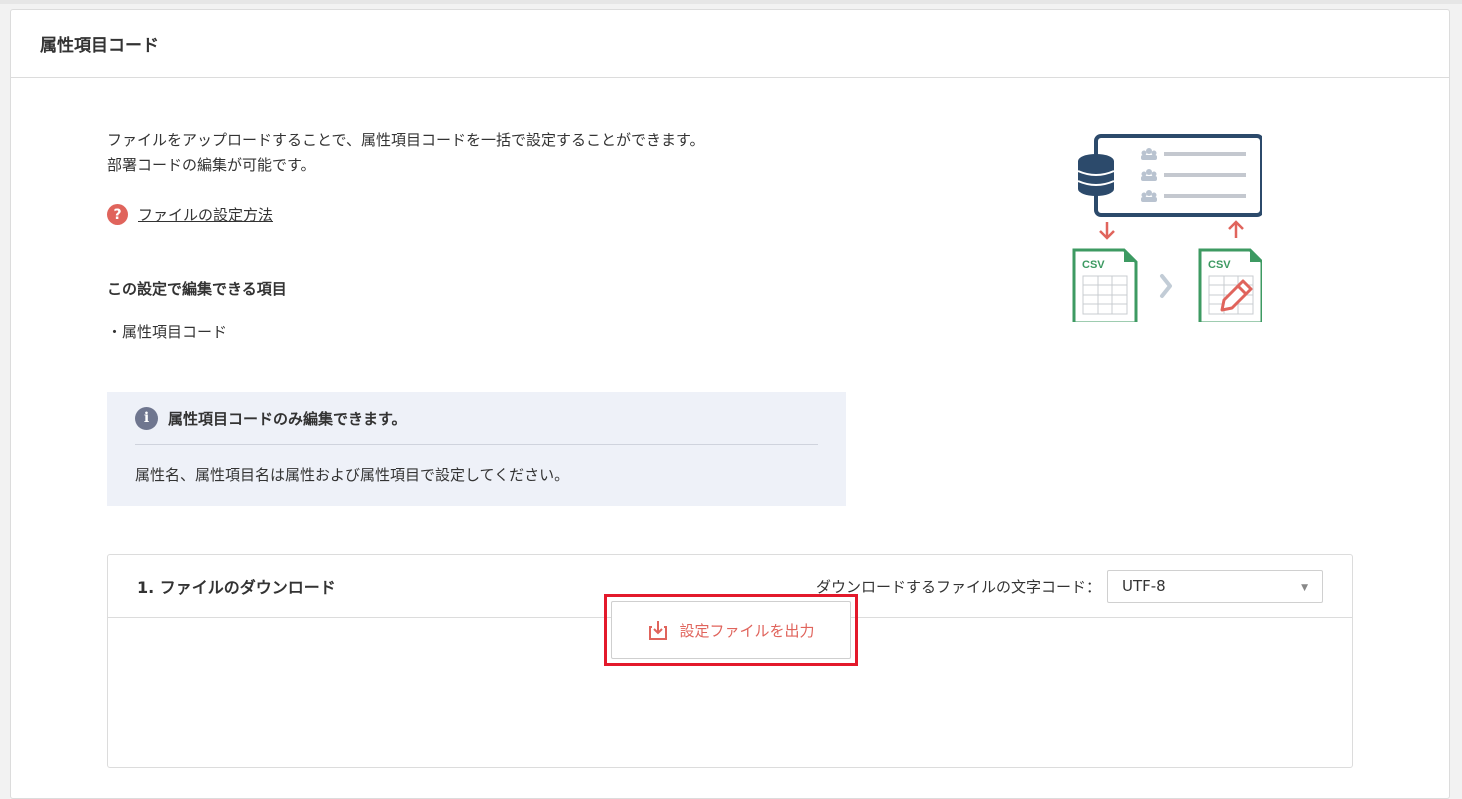 Image resolution: width=1462 pixels, height=799 pixels. Describe the element at coordinates (747, 630) in the screenshot. I see `export-button-label: 設定ファイルを出力` at that location.